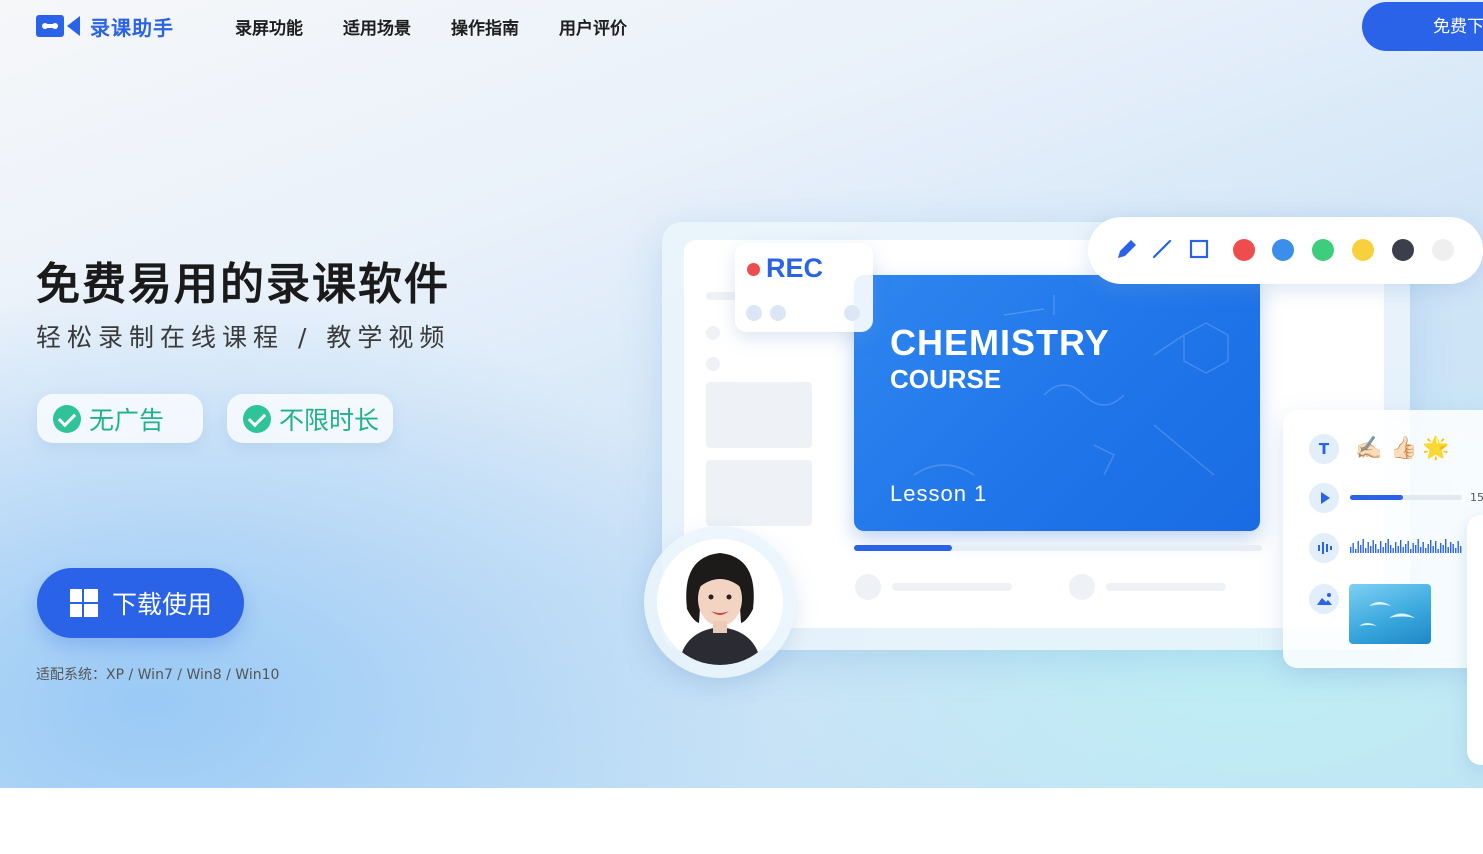 The width and height of the screenshot is (1483, 854). Describe the element at coordinates (1324, 498) in the screenshot. I see `play-icon` at that location.